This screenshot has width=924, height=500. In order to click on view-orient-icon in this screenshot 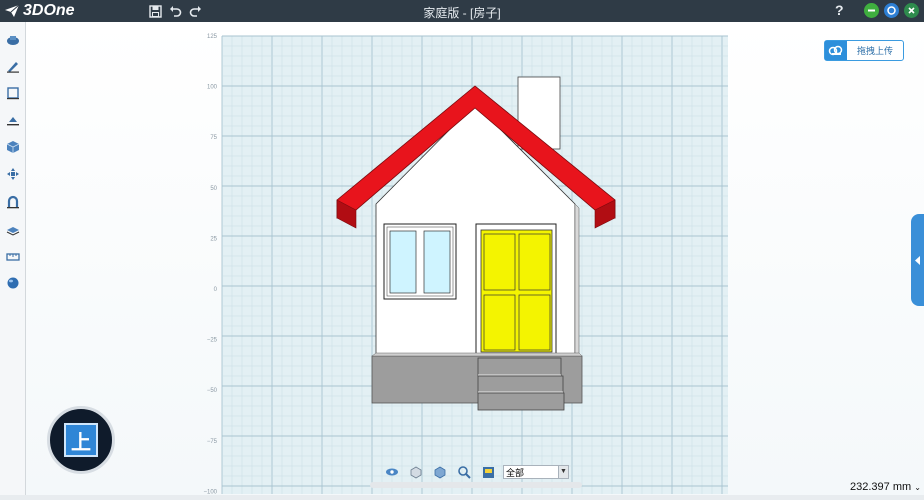, I will do `click(416, 472)`.